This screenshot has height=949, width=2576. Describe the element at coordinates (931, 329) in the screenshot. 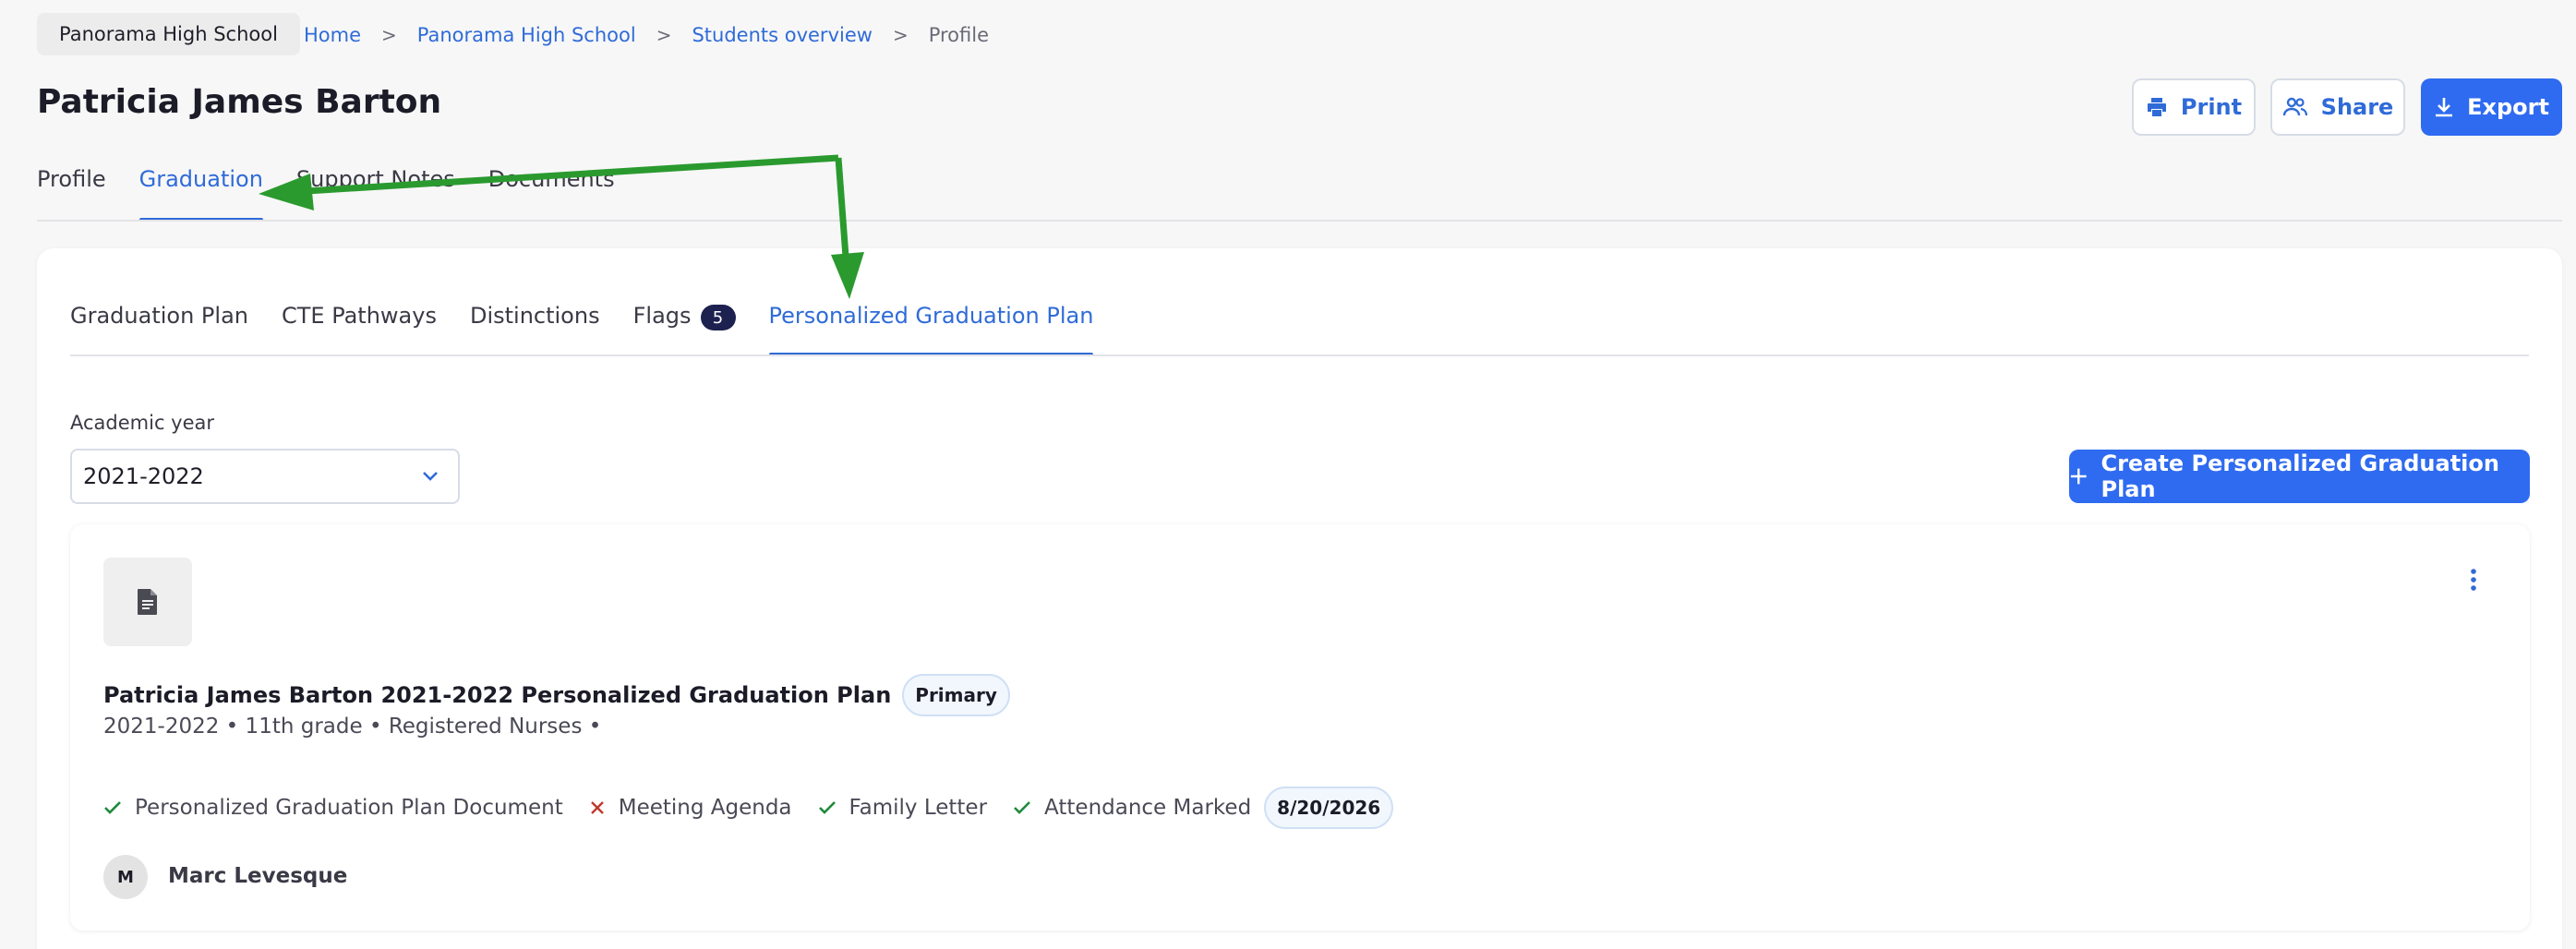

I see `tab-personalized-graduation-plan: Personalized Graduation Plan` at that location.